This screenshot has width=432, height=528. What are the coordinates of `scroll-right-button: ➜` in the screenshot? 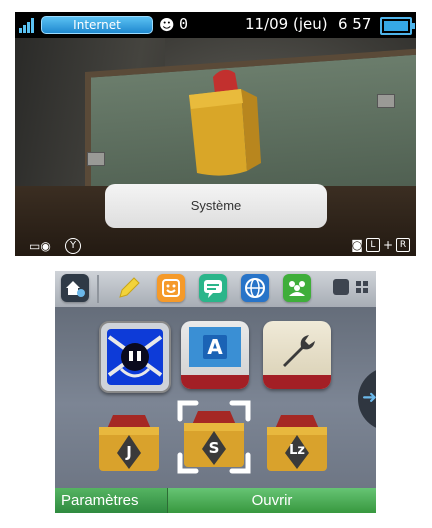 It's located at (367, 399).